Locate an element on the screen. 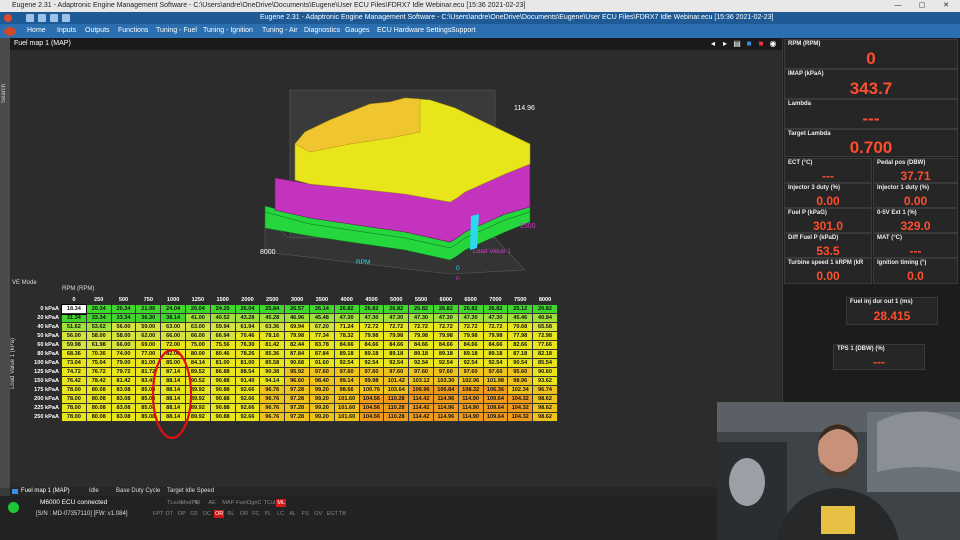  menu-gauges: Gauges is located at coordinates (357, 31).